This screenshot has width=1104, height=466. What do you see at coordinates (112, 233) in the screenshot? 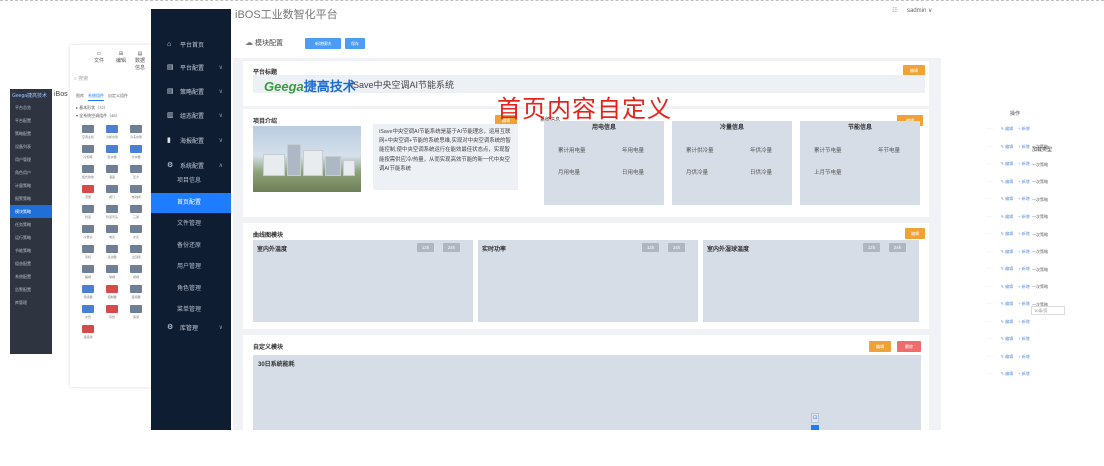
I see `palette-component: 电表` at bounding box center [112, 233].